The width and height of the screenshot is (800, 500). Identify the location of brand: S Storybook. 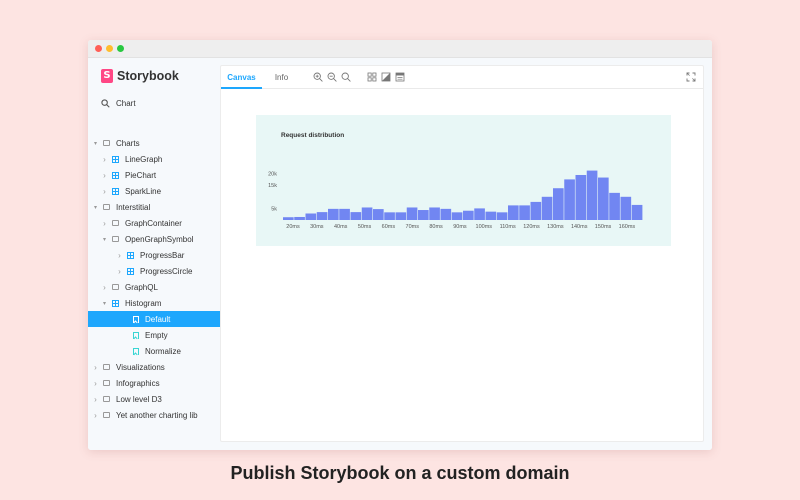
(140, 76).